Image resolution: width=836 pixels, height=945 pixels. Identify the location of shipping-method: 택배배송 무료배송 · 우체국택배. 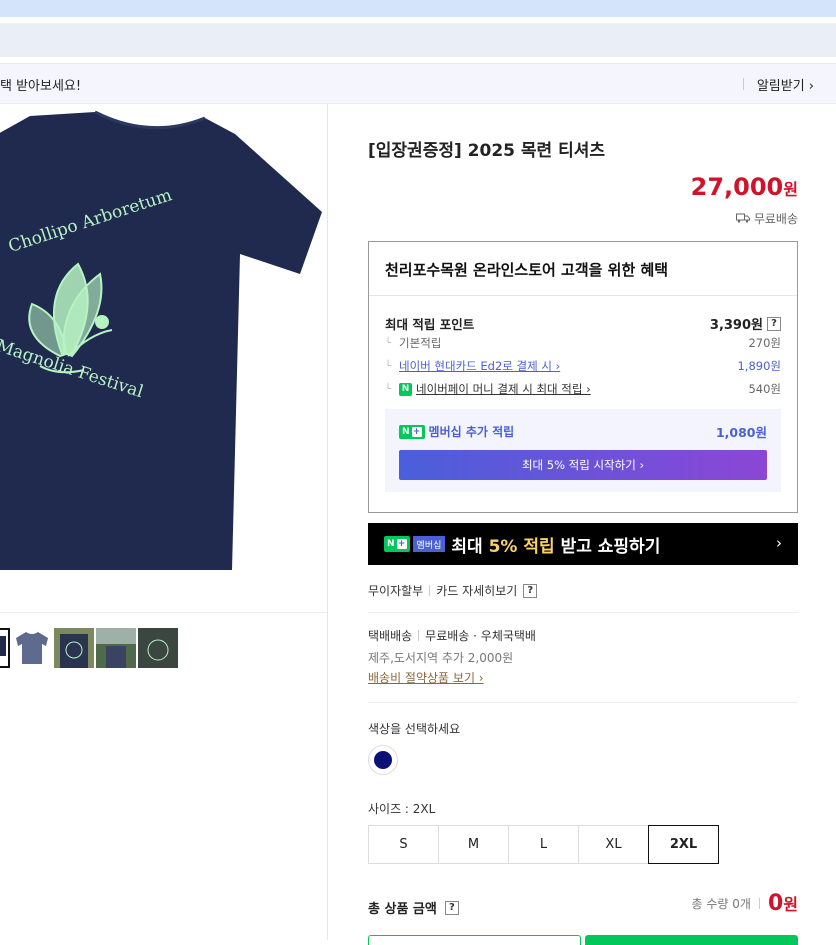
(452, 635).